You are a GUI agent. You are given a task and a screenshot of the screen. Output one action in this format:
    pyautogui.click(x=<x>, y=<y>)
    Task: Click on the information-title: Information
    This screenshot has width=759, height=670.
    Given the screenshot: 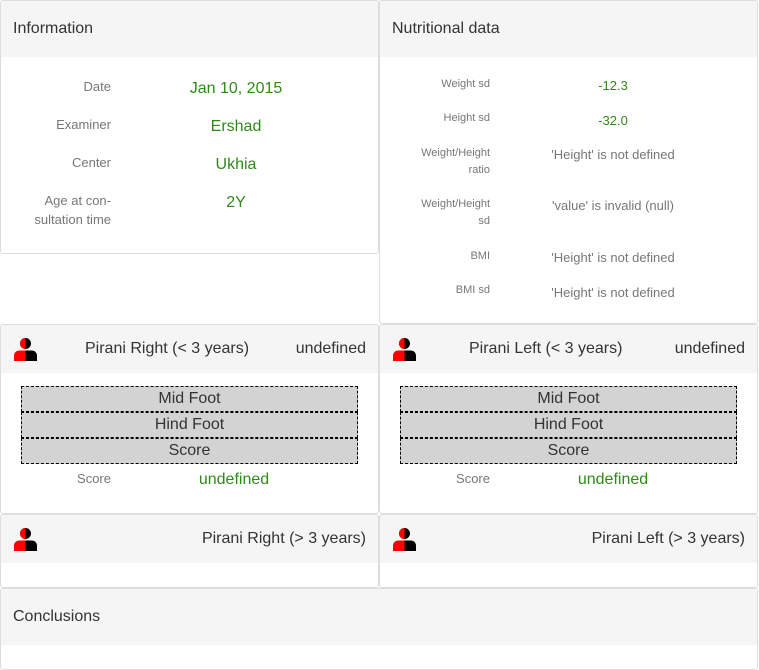 What is the action you would take?
    pyautogui.click(x=53, y=28)
    